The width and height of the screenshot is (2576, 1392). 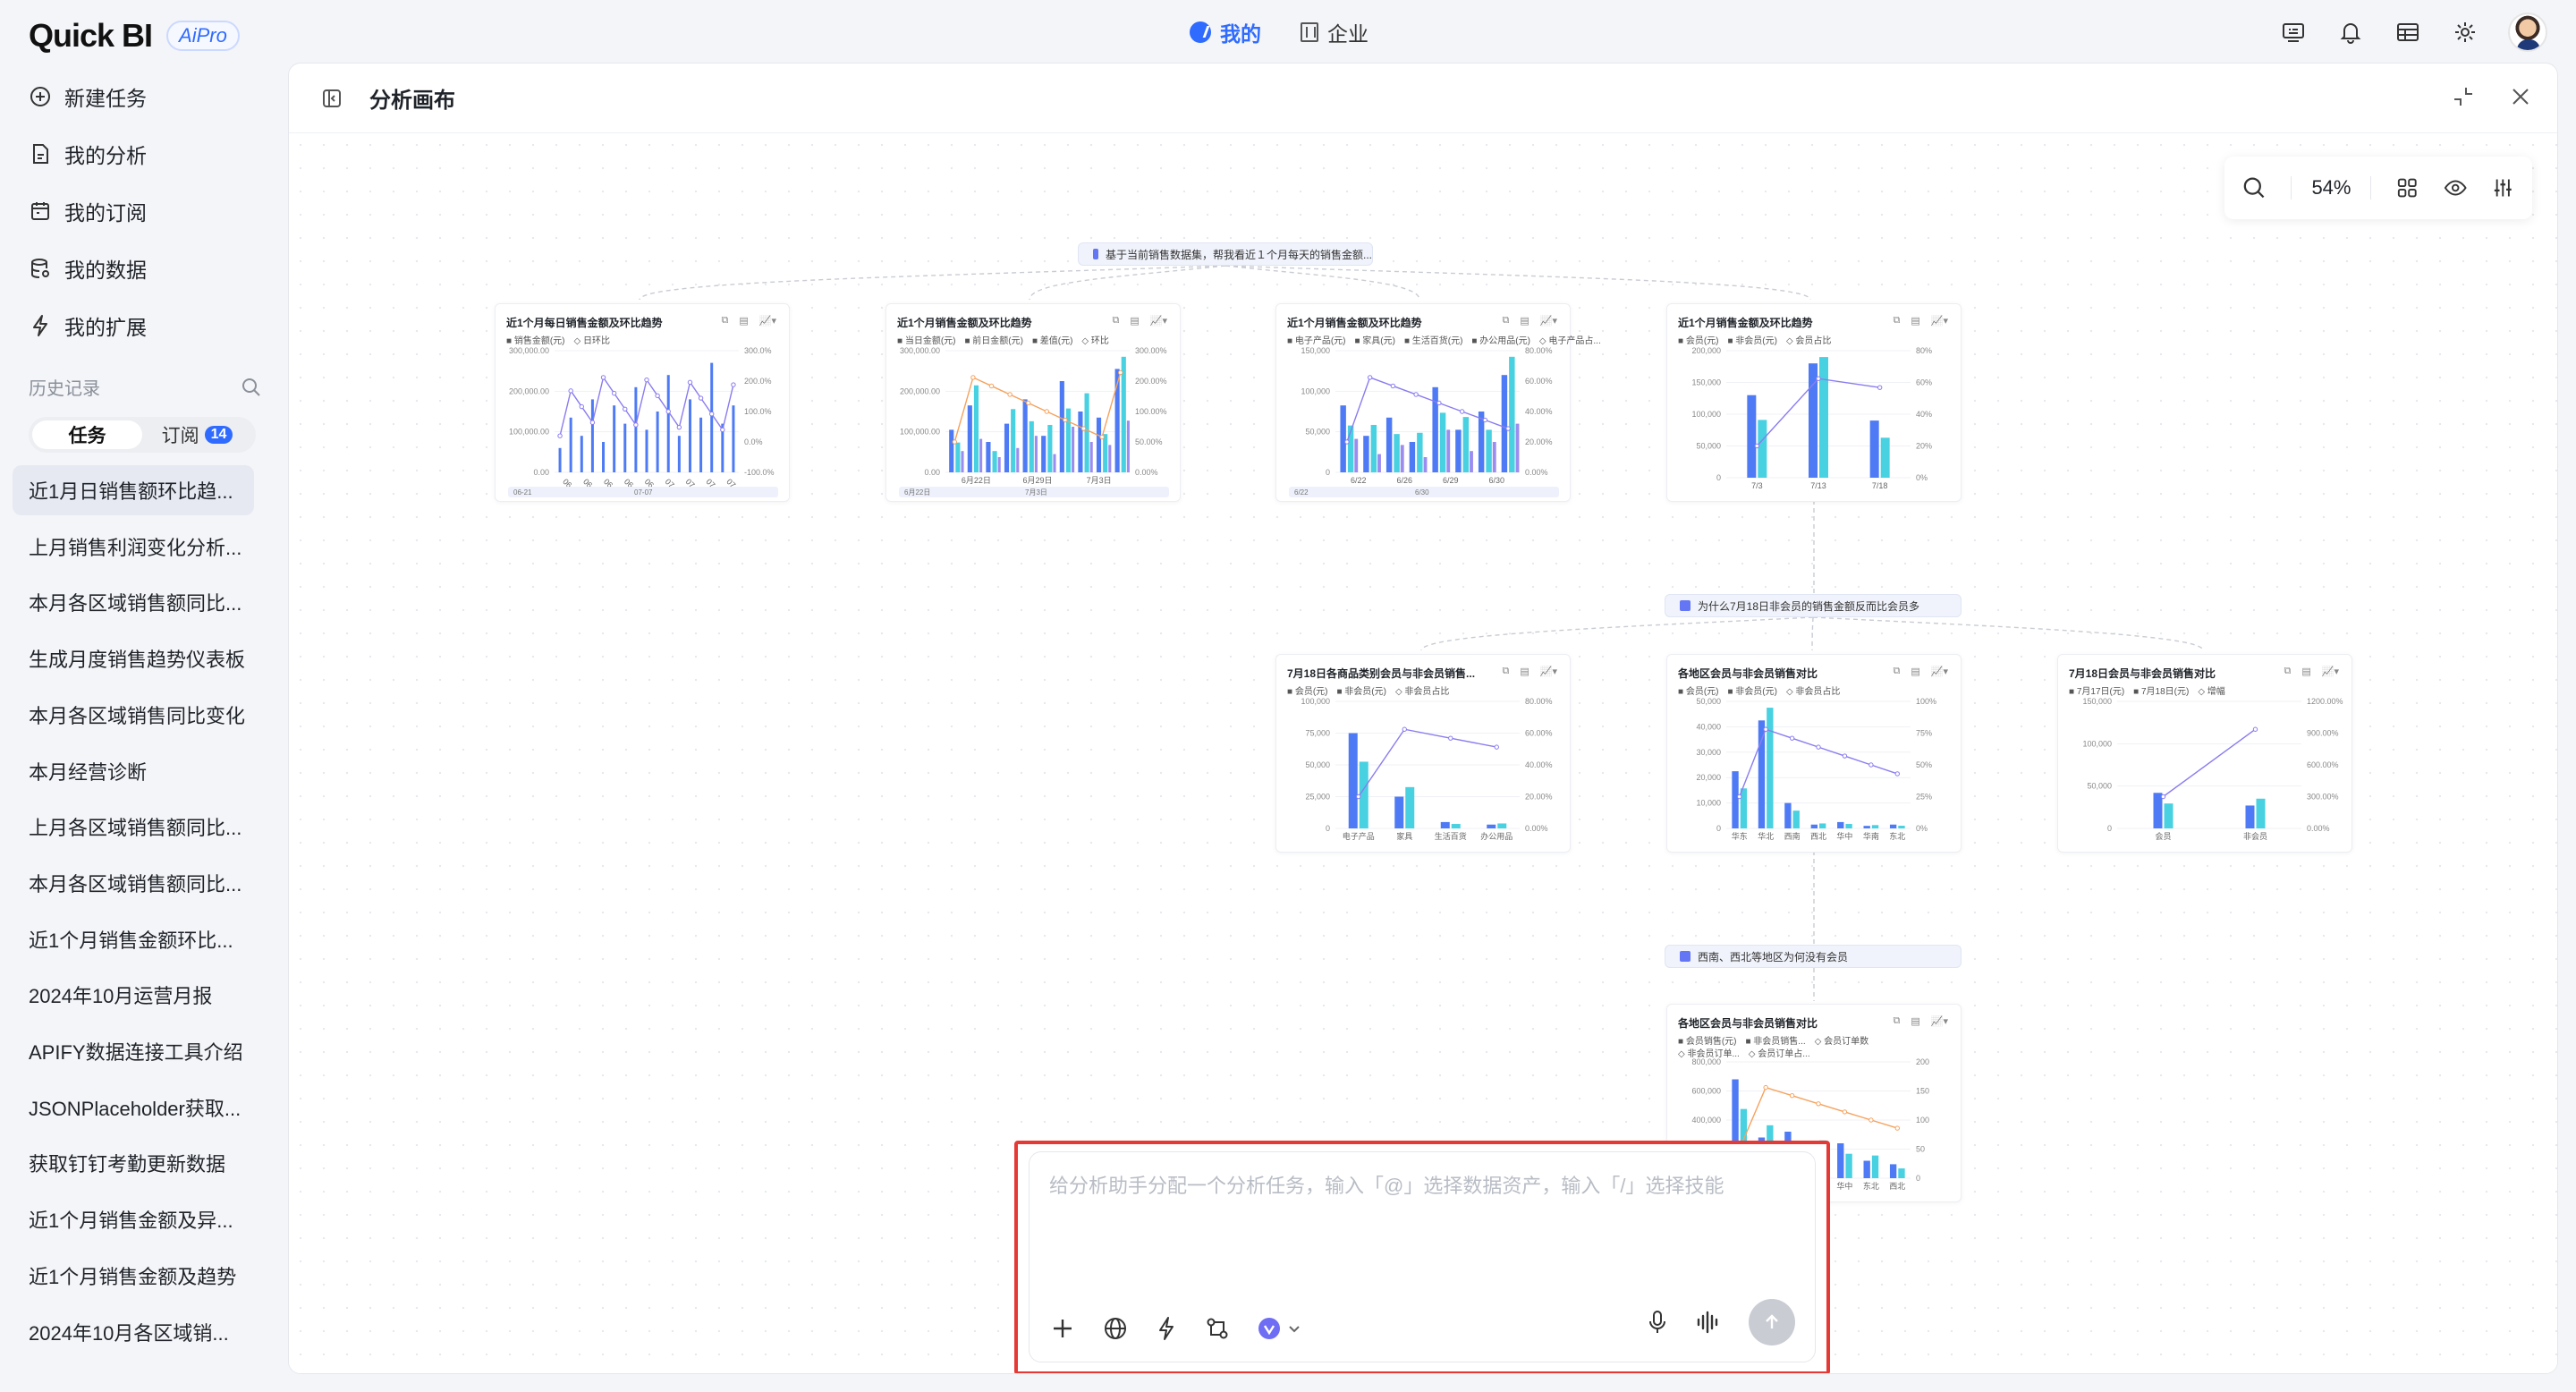 What do you see at coordinates (105, 213) in the screenshot?
I see `menu-my-subscription-label: 我的订阅` at bounding box center [105, 213].